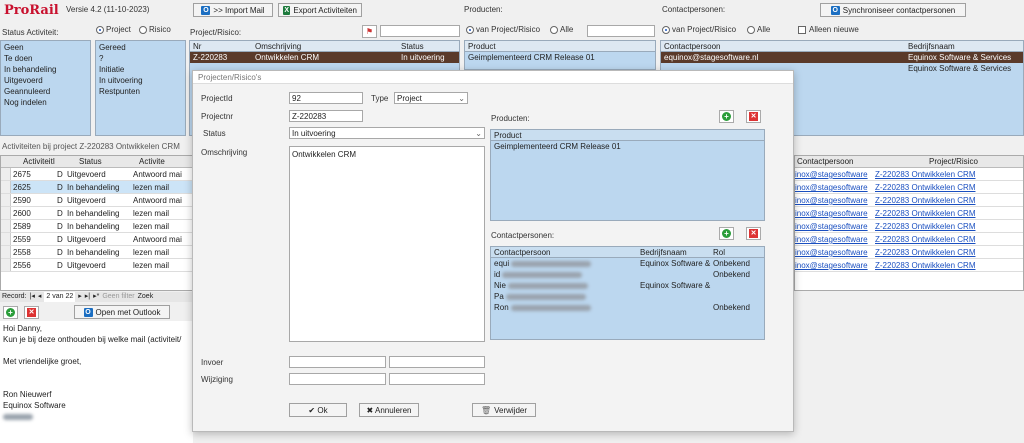 The height and width of the screenshot is (443, 1024). What do you see at coordinates (140, 47) in the screenshot?
I see `project-status-item: Gereed` at bounding box center [140, 47].